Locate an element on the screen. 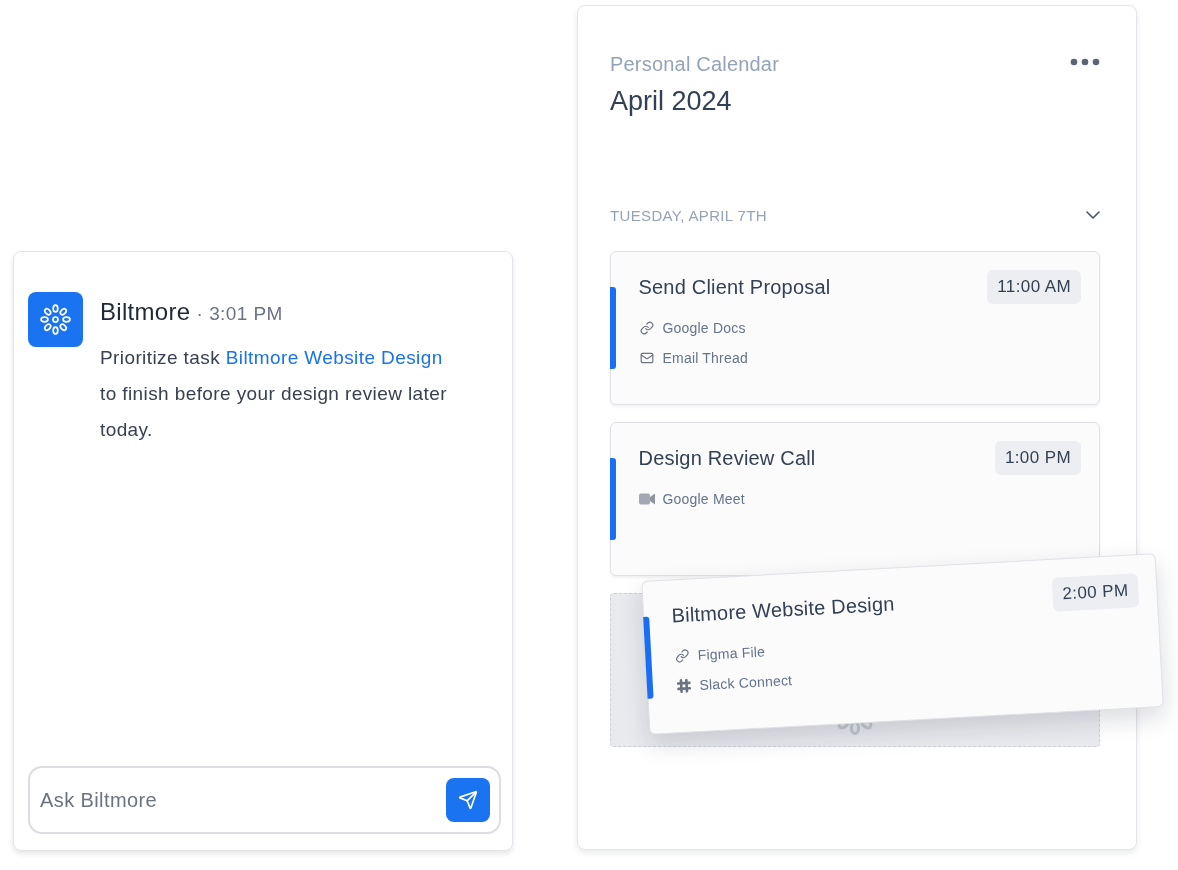  event-card: Send Client Proposal 11:00 AM Google Docs Email Thread is located at coordinates (855, 328).